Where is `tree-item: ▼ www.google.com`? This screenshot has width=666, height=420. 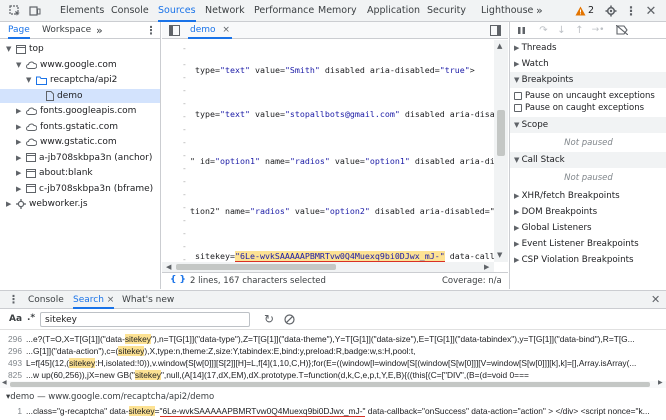
tree-item: ▼ www.google.com is located at coordinates (80, 65).